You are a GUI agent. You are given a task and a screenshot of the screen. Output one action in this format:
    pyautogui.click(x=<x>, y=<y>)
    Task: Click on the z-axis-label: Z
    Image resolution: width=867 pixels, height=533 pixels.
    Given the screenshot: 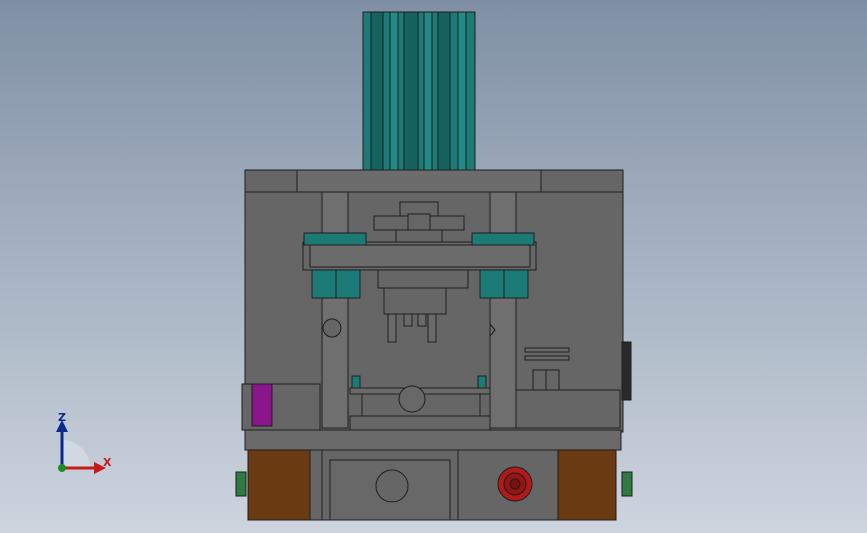 What is the action you would take?
    pyautogui.click(x=62, y=417)
    